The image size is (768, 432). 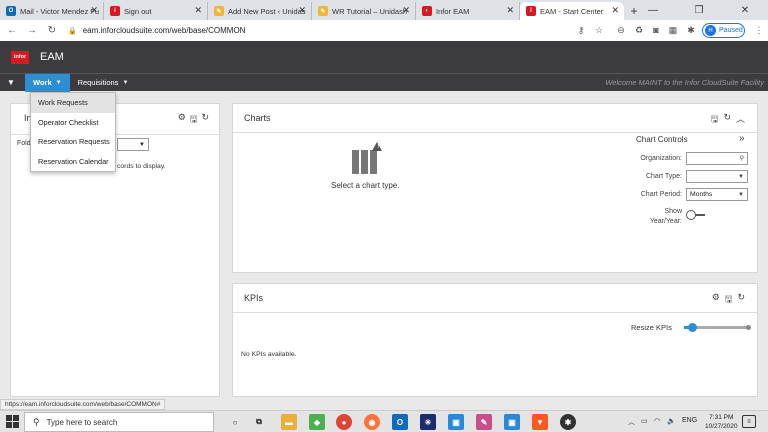 What do you see at coordinates (639, 30) in the screenshot?
I see `recycle-icon: ♻` at bounding box center [639, 30].